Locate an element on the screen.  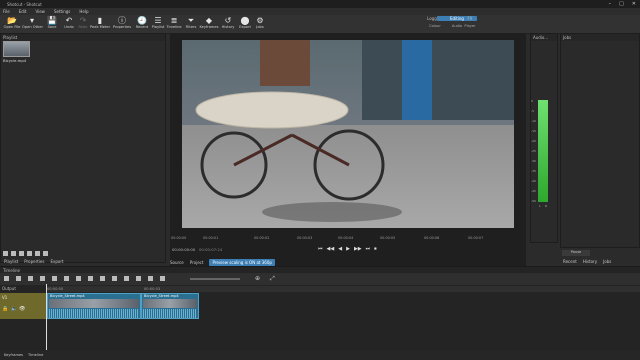
tab-playlist: Playlist is located at coordinates (11, 261).